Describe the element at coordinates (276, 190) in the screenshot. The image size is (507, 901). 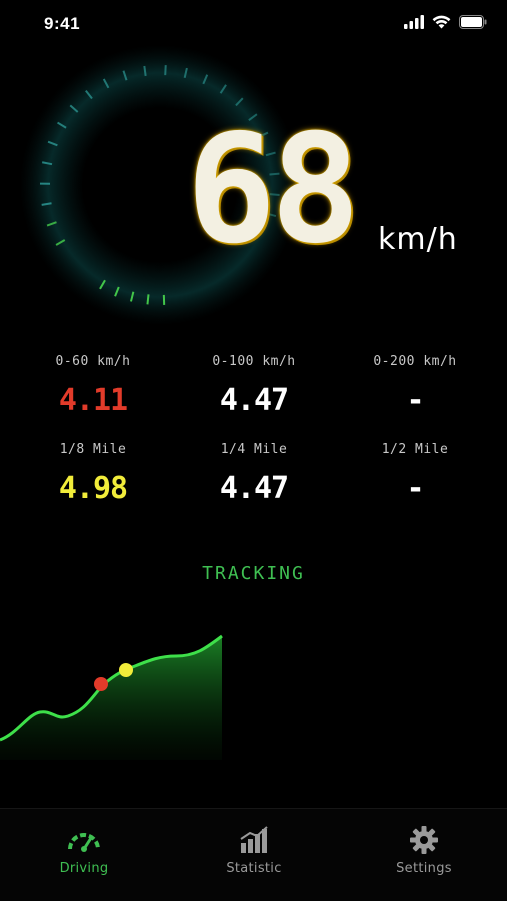
I see `speed-value: 68` at that location.